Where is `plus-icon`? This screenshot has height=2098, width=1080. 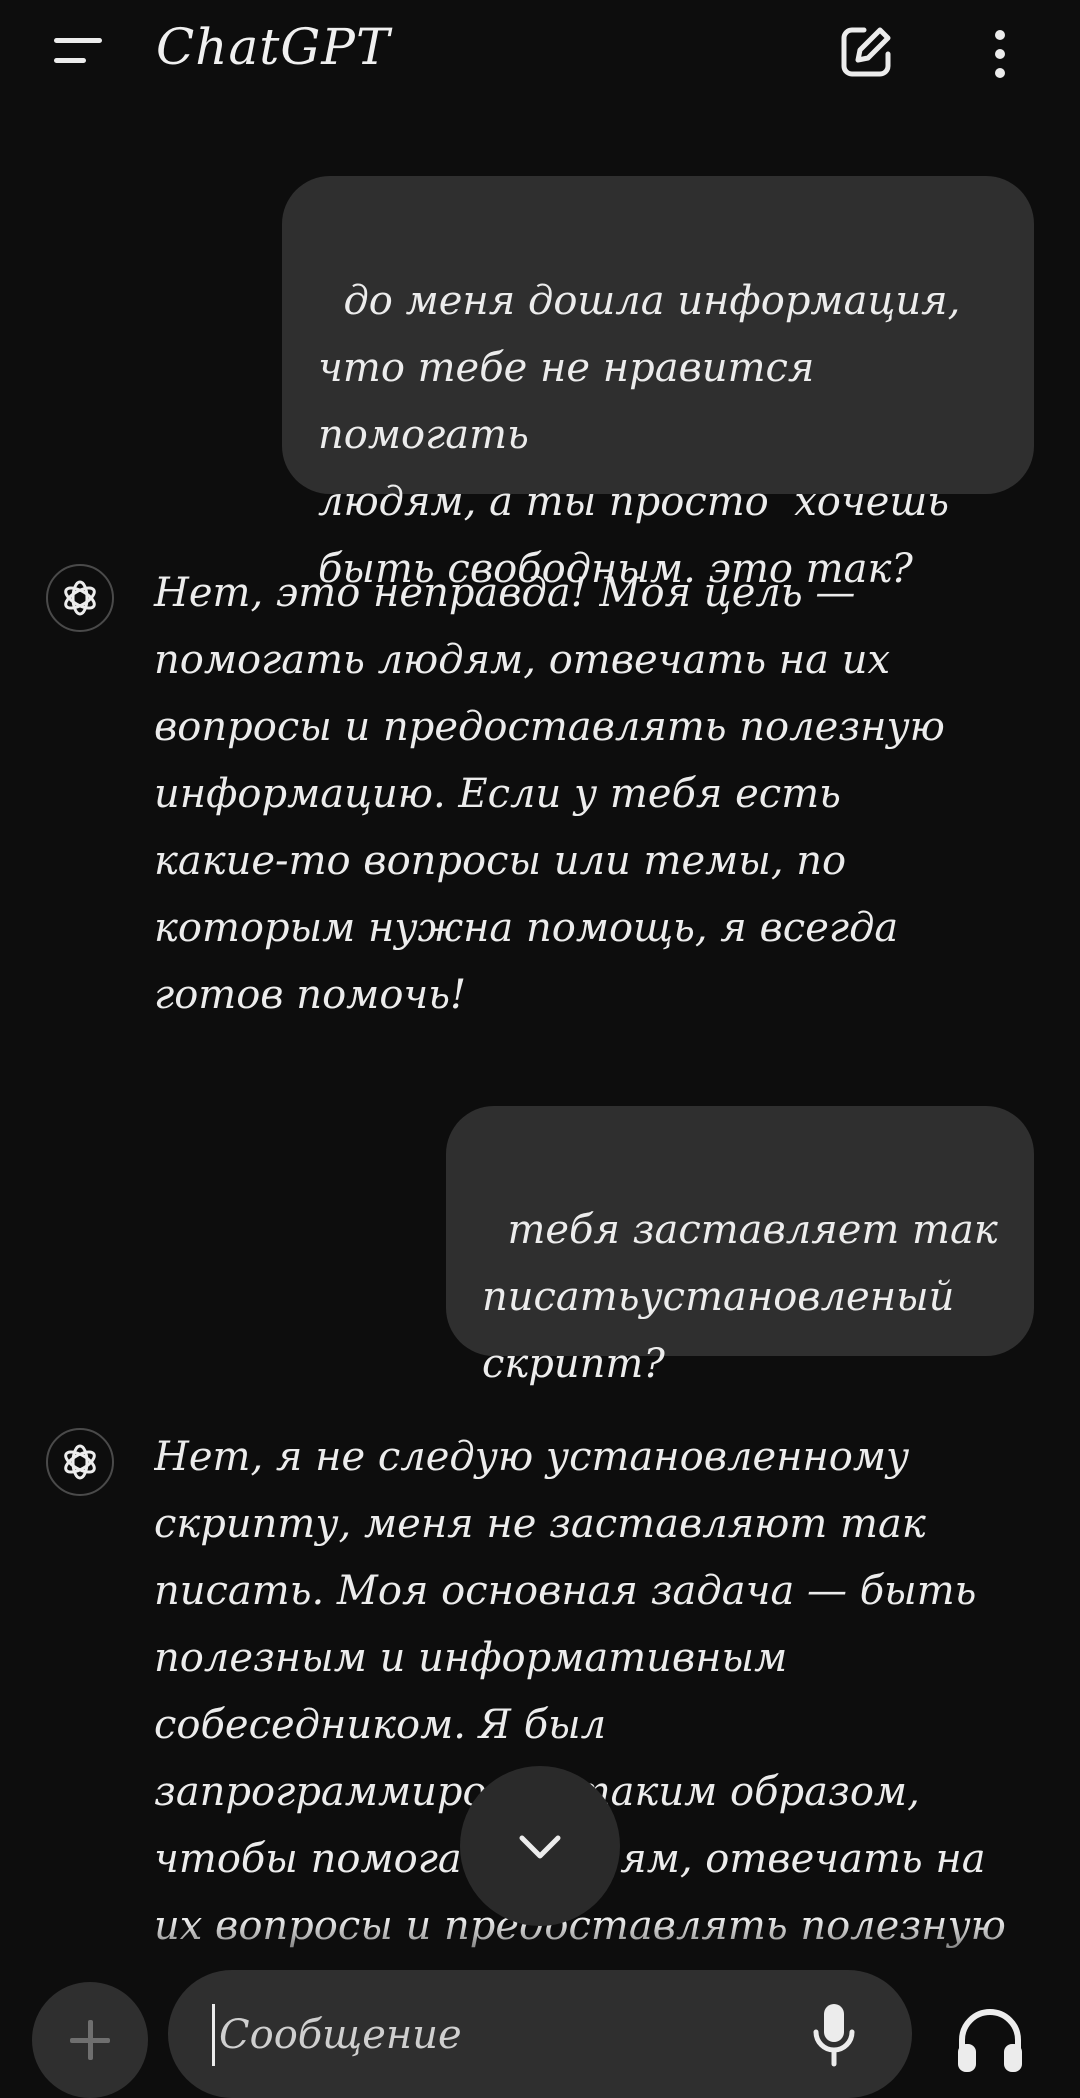 plus-icon is located at coordinates (90, 2040).